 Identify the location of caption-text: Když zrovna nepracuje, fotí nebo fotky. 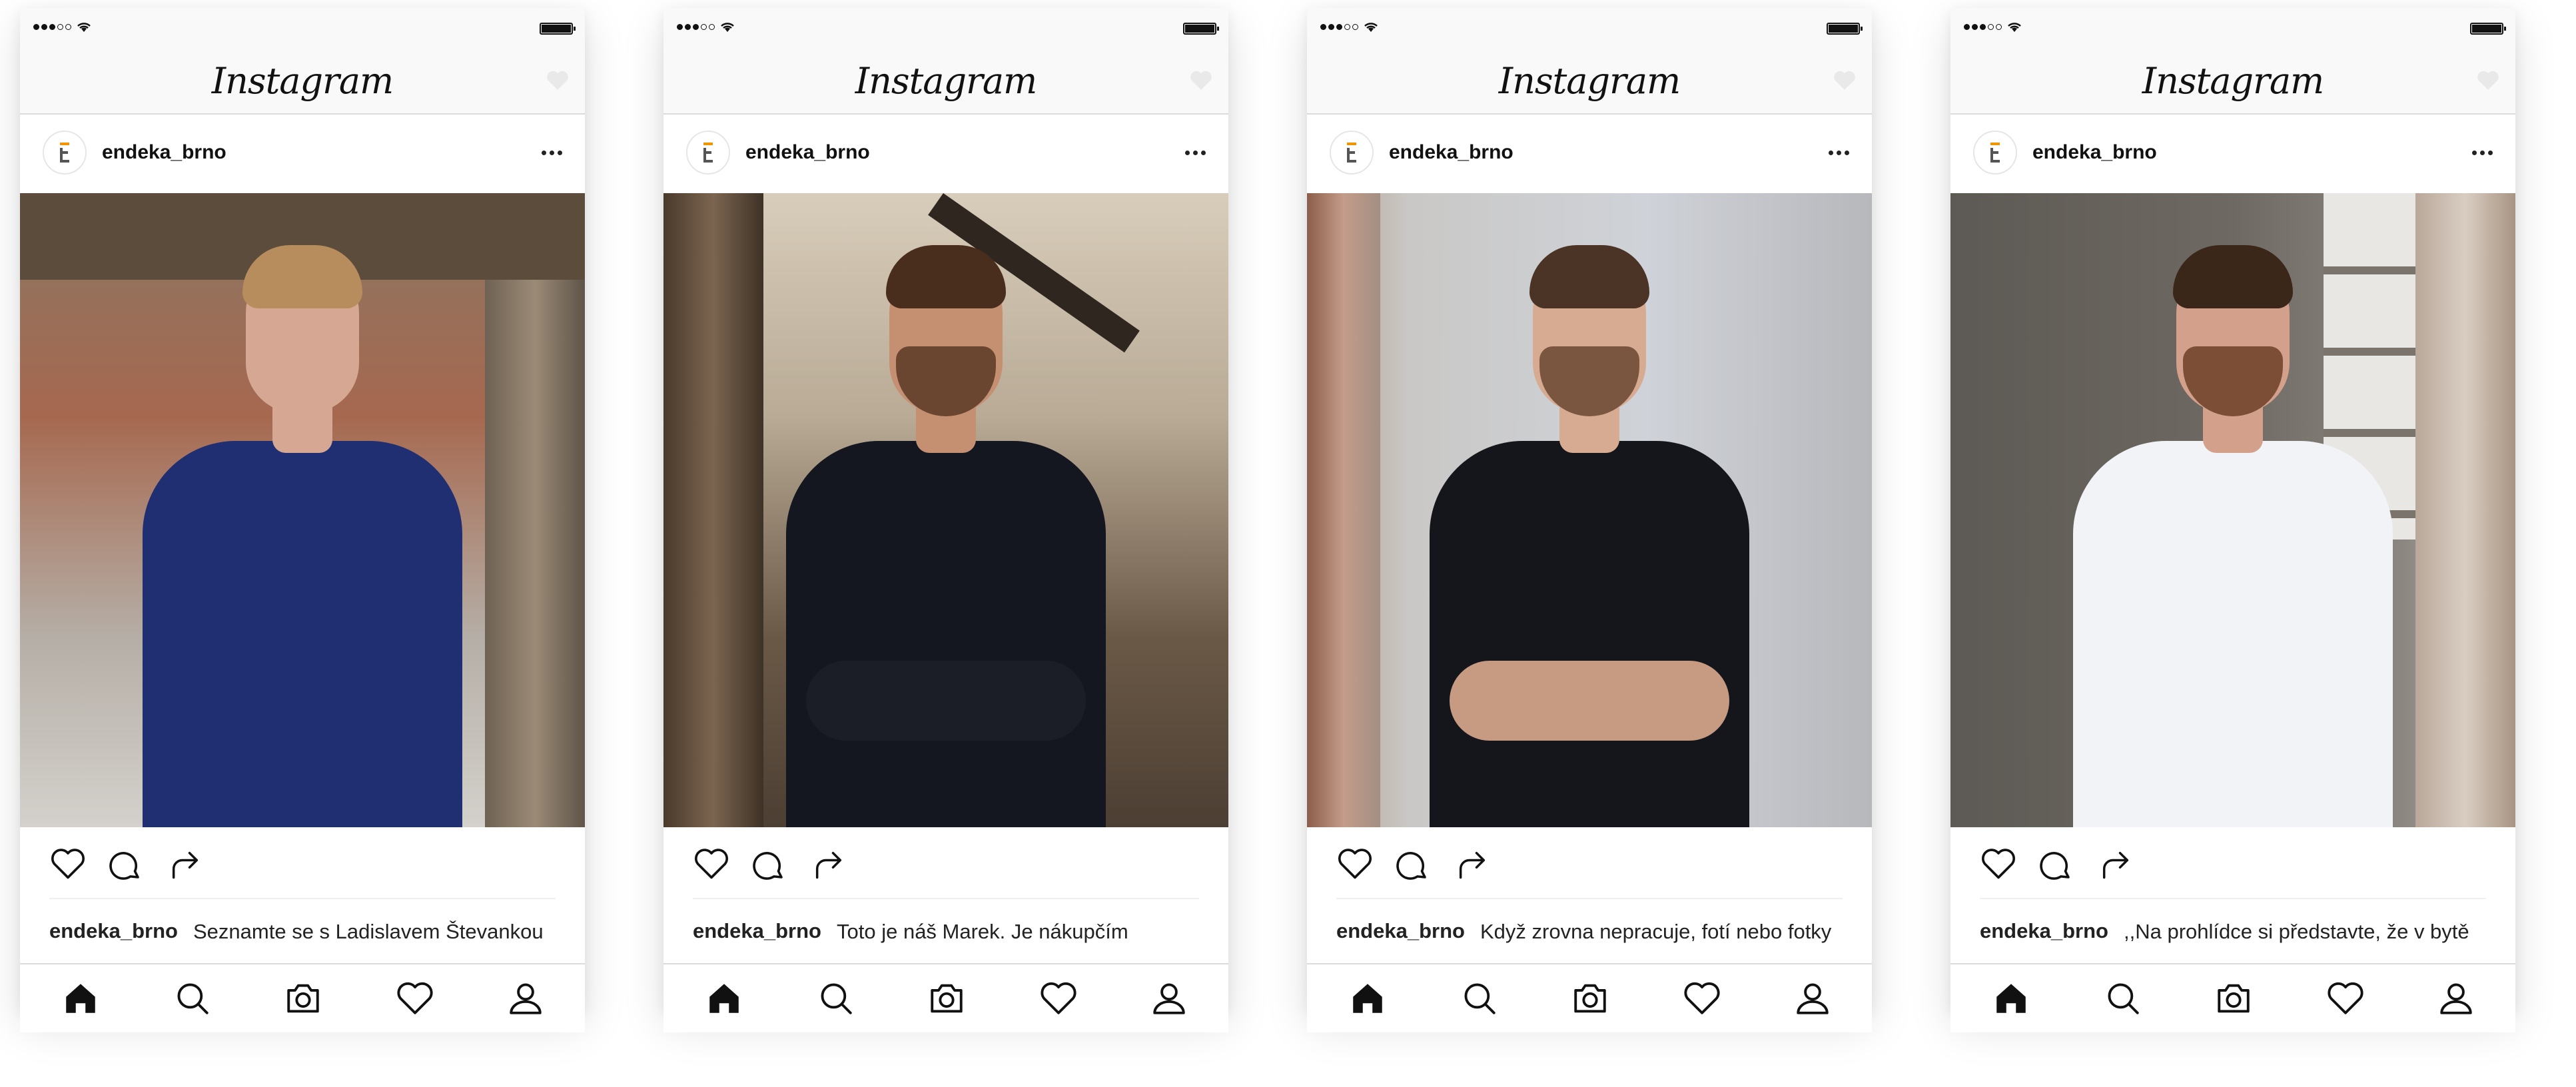
(1656, 931).